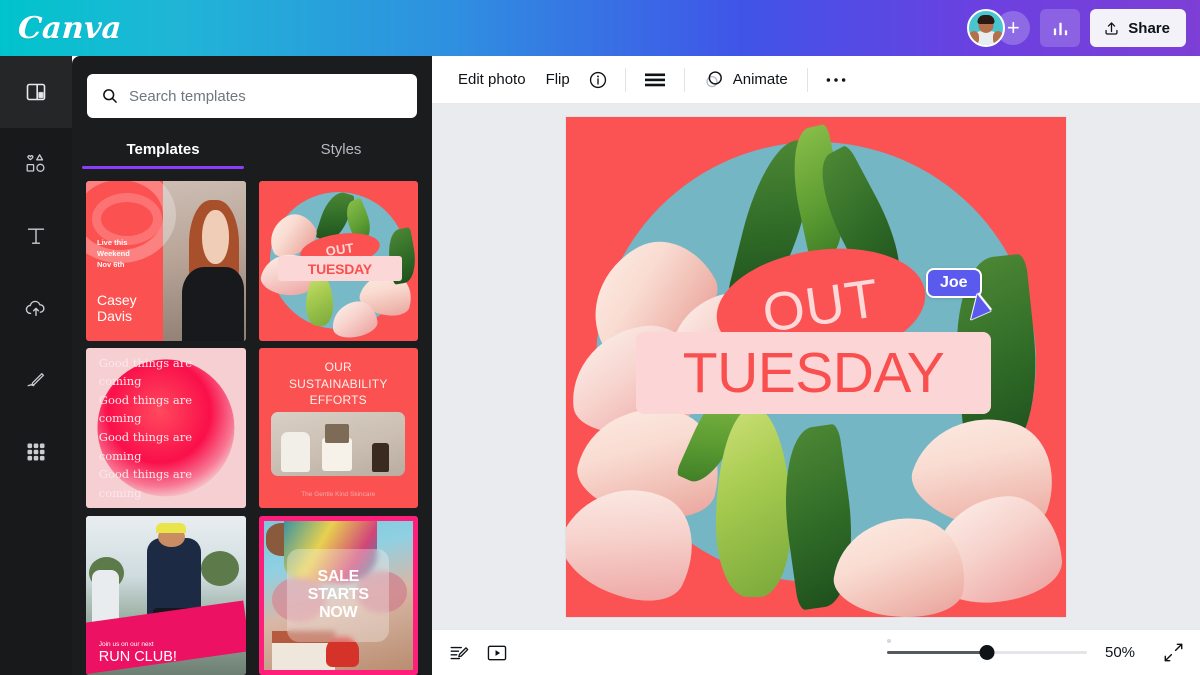  What do you see at coordinates (600, 28) in the screenshot?
I see `app-header: Canva + Share` at bounding box center [600, 28].